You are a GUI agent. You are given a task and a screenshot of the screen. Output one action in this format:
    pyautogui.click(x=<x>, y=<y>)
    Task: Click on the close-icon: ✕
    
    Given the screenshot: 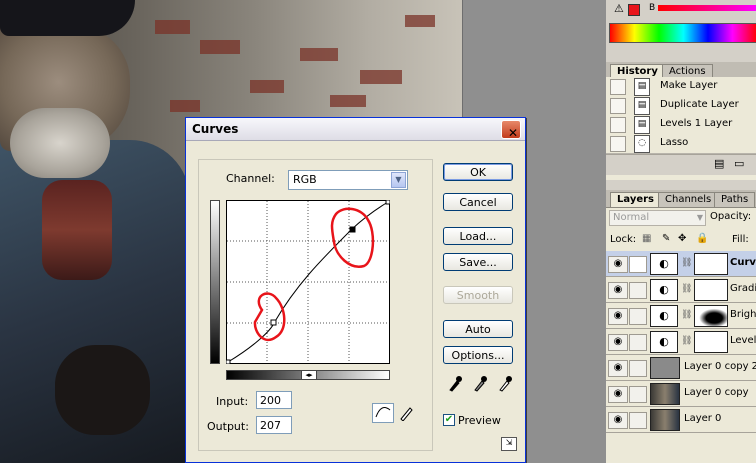 What is the action you would take?
    pyautogui.click(x=513, y=133)
    